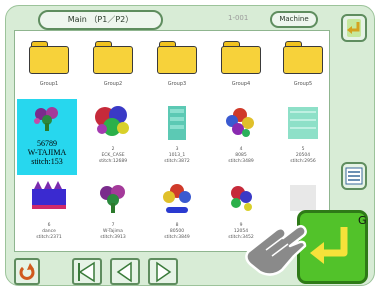  I want to click on design-name: W-Tajima, so click(113, 231).